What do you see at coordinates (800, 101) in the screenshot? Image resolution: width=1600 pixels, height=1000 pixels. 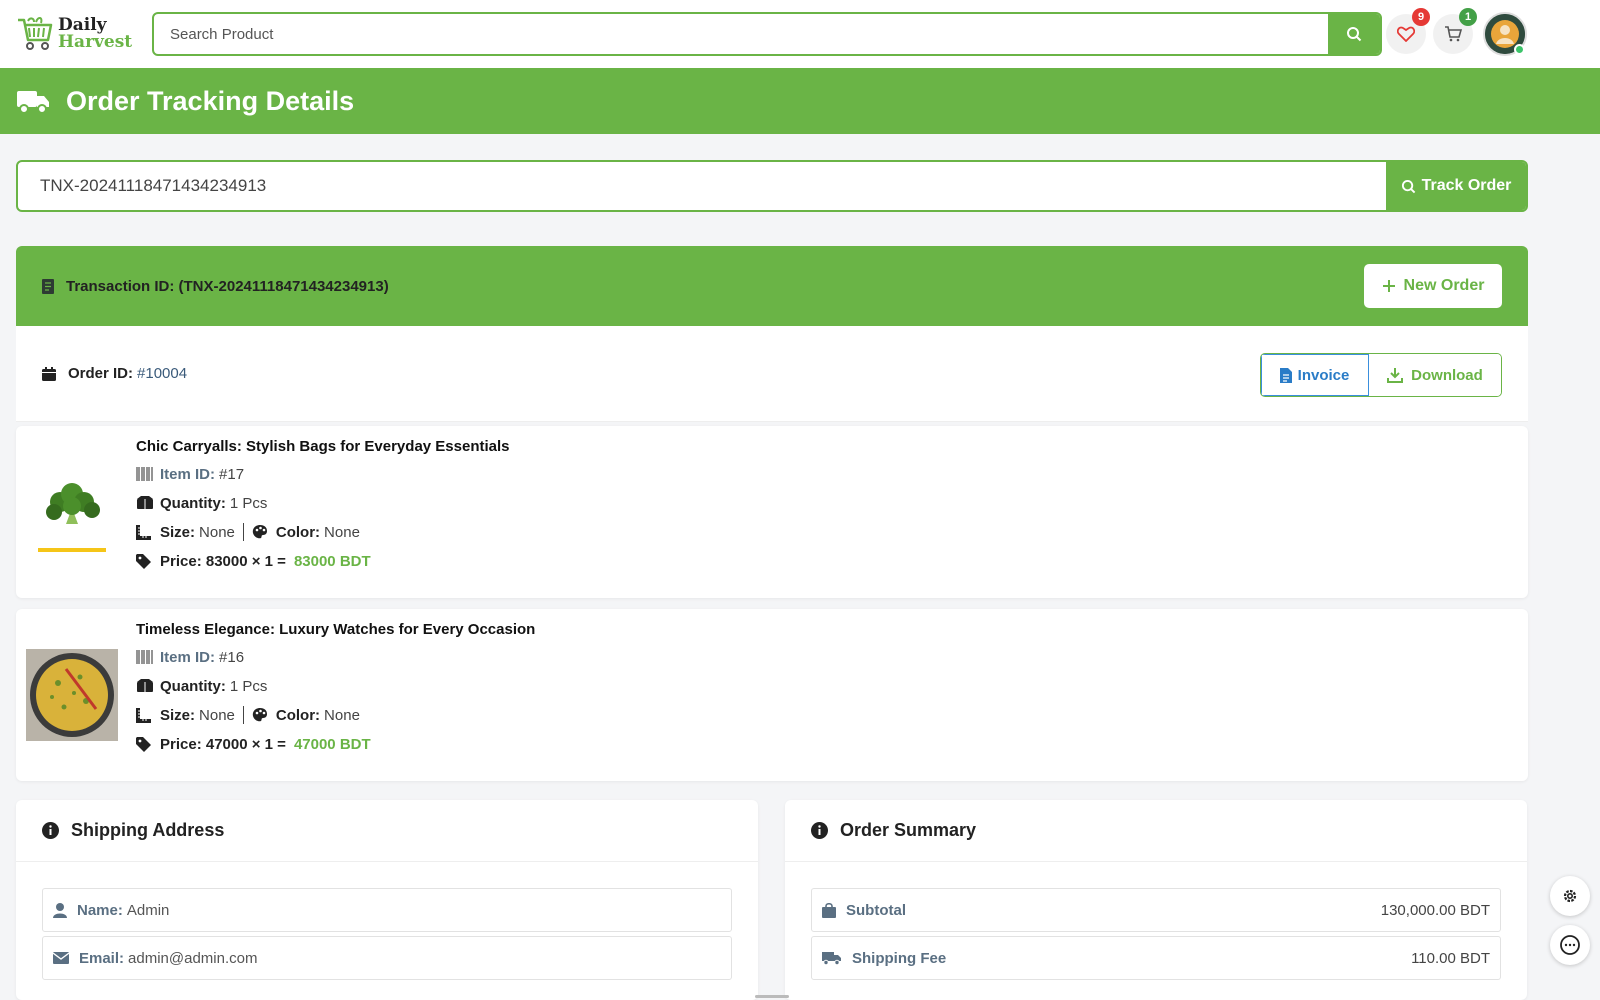 I see `page-header: Order Tracking Details` at bounding box center [800, 101].